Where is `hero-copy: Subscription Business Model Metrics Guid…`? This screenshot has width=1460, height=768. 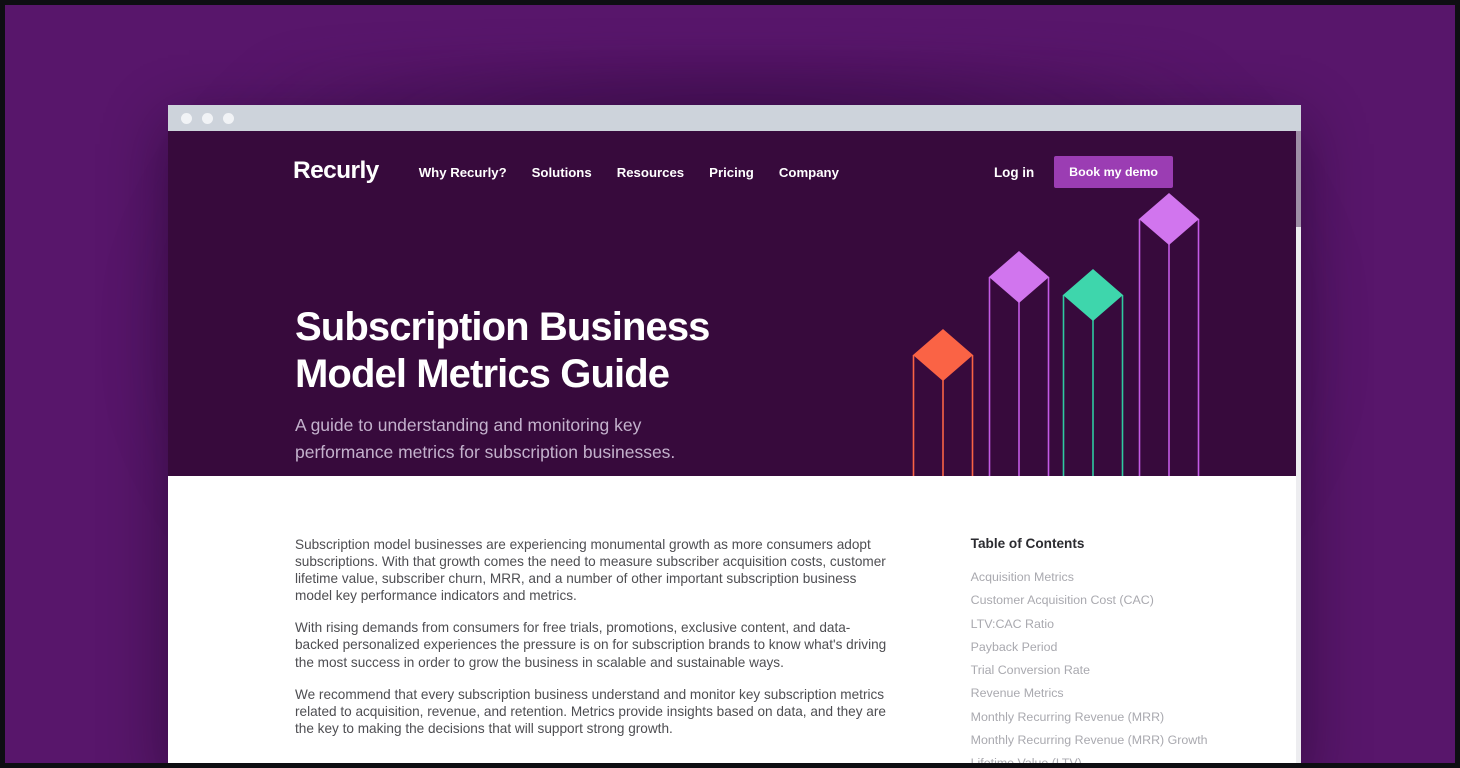 hero-copy: Subscription Business Model Metrics Guid… is located at coordinates (555, 384).